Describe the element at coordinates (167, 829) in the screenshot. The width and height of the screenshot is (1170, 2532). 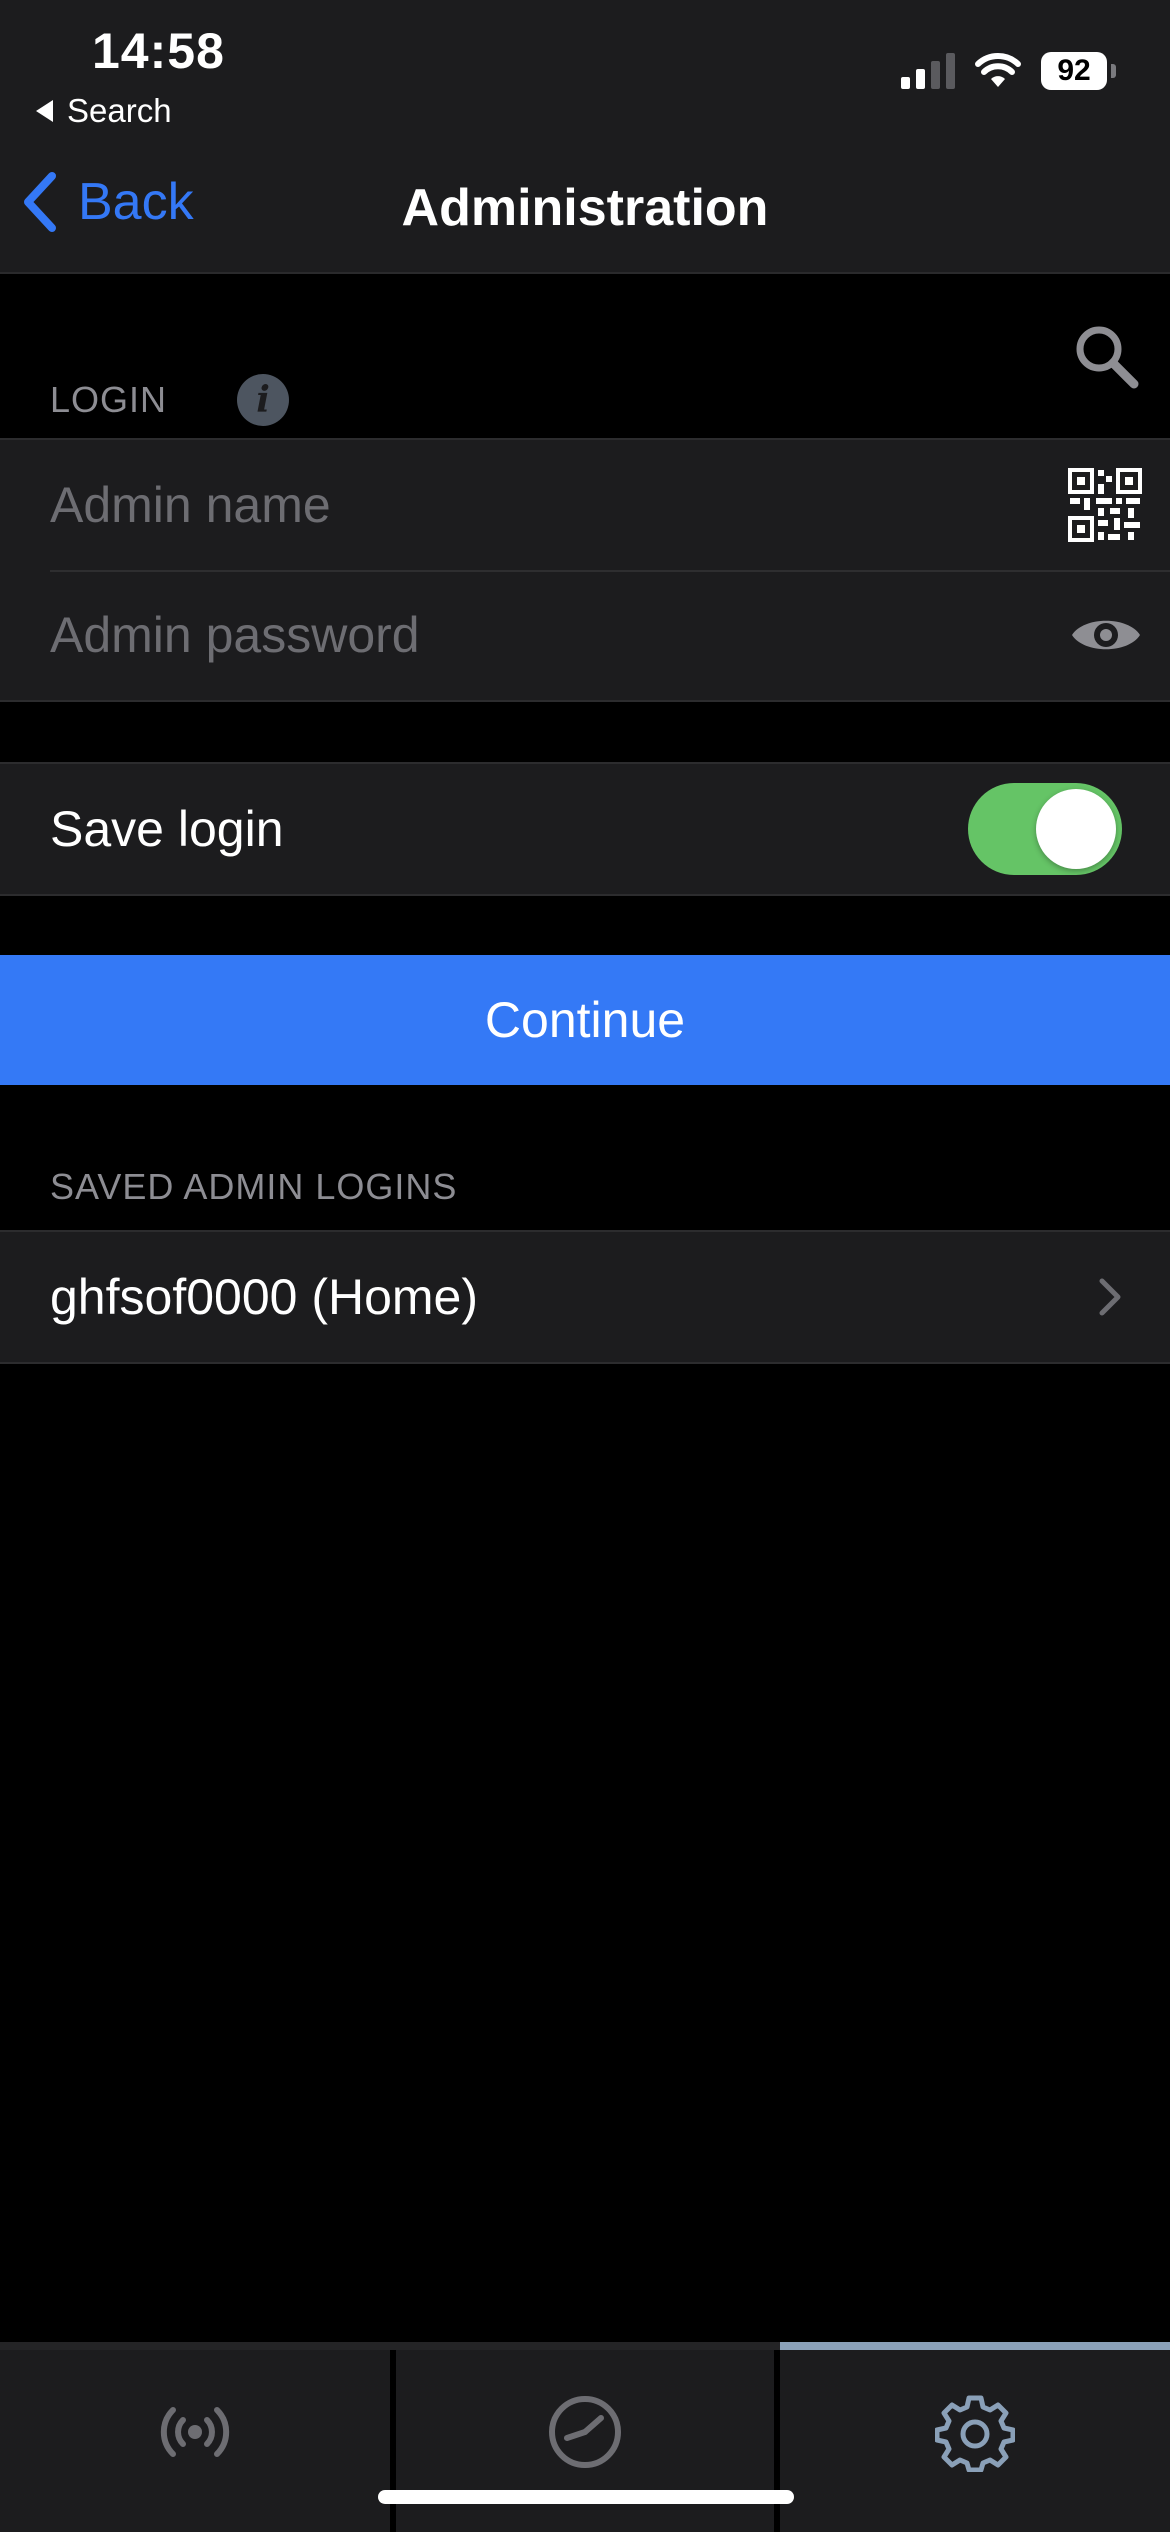
I see `save-login-label: Save login` at that location.